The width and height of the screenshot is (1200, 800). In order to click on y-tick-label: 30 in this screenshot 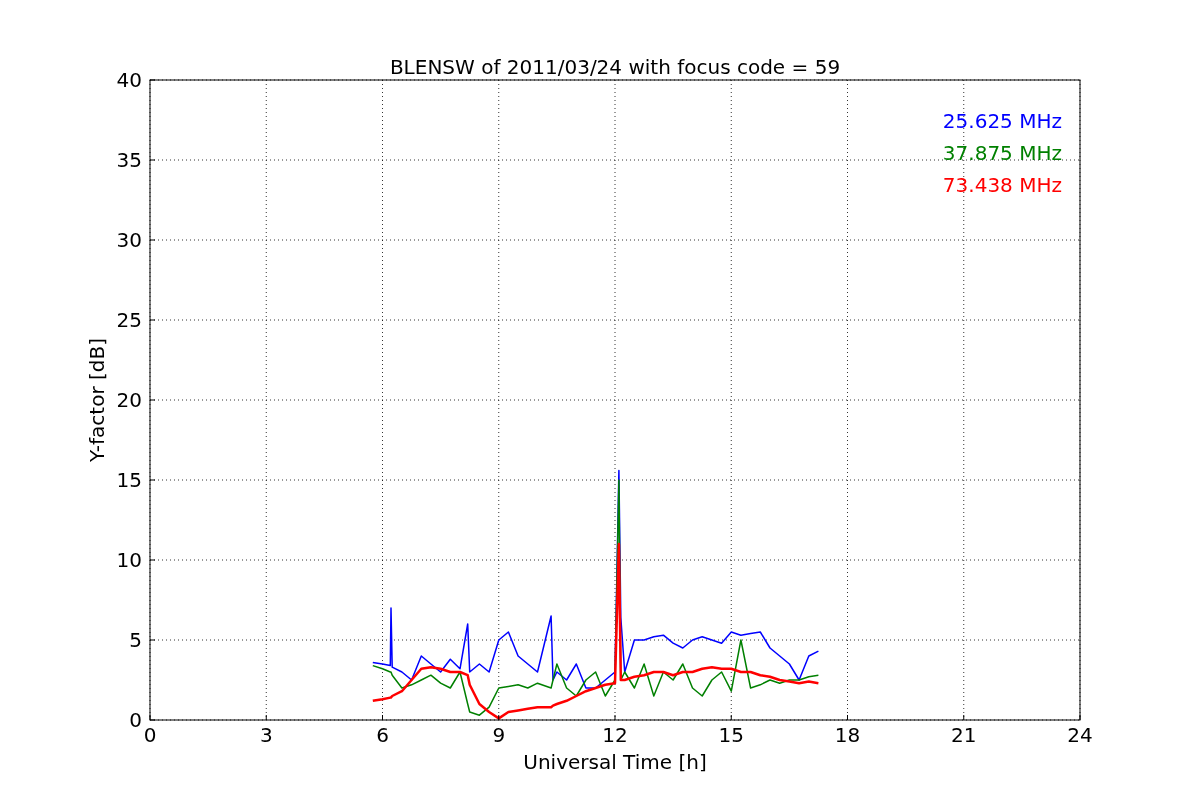, I will do `click(129, 240)`.